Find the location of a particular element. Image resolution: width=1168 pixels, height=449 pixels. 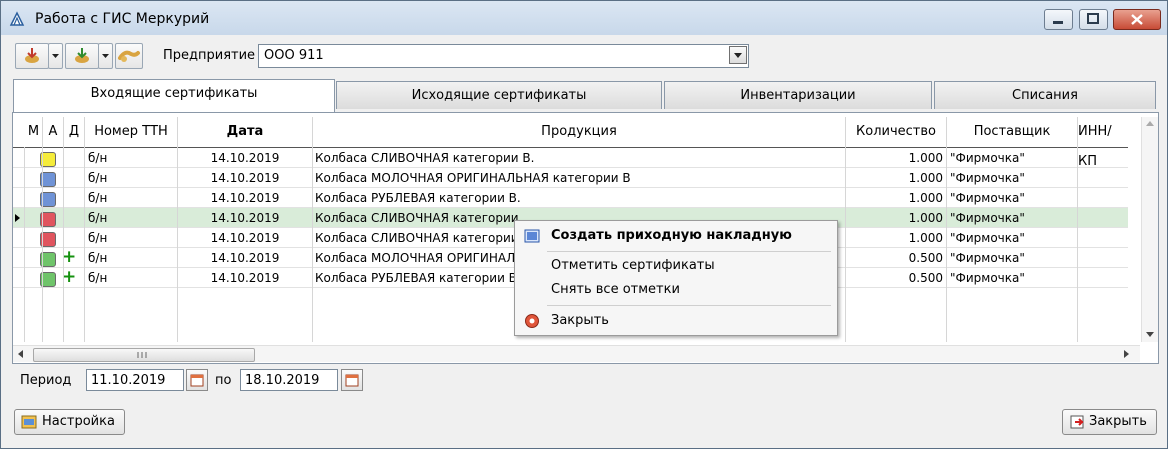

period-to-field: 18.10.2019 is located at coordinates (289, 380).